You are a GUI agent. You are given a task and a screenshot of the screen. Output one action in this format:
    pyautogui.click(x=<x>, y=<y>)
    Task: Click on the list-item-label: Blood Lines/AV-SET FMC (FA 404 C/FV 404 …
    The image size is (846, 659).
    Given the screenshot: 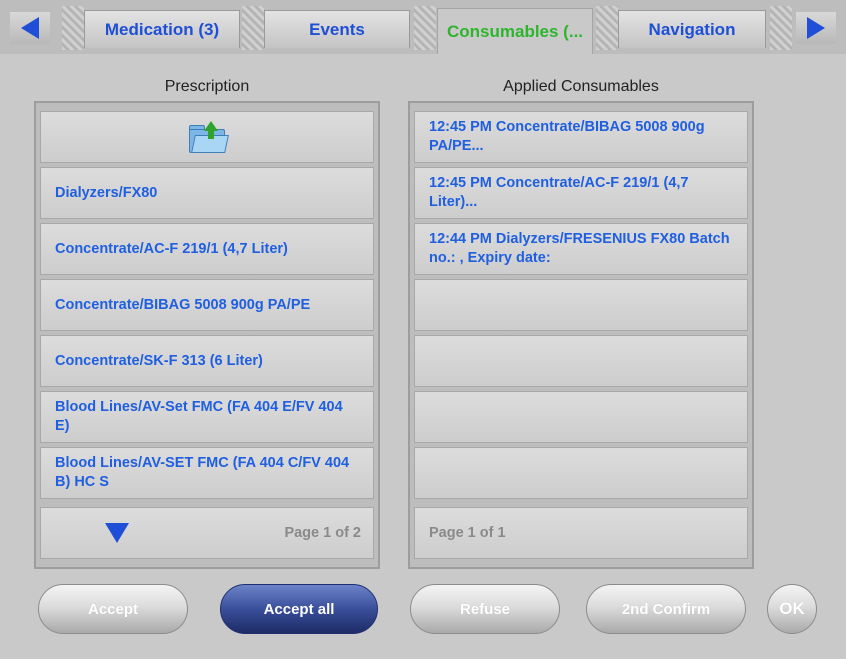 What is the action you would take?
    pyautogui.click(x=202, y=472)
    